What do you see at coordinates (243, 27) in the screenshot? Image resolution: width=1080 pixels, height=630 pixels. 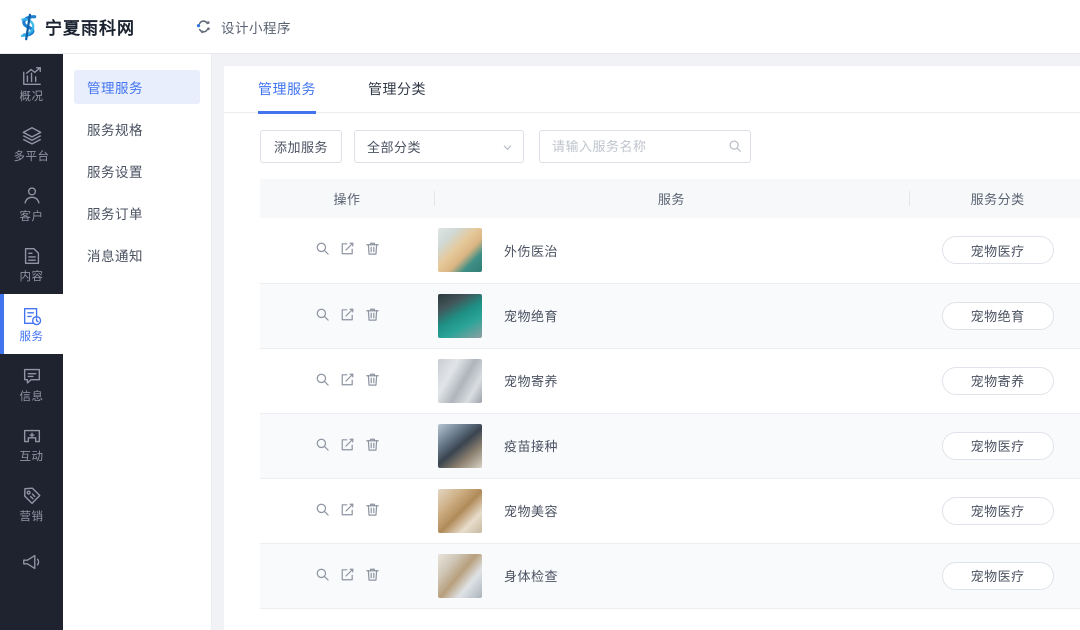 I see `miniapp-entry: 设计小程序` at bounding box center [243, 27].